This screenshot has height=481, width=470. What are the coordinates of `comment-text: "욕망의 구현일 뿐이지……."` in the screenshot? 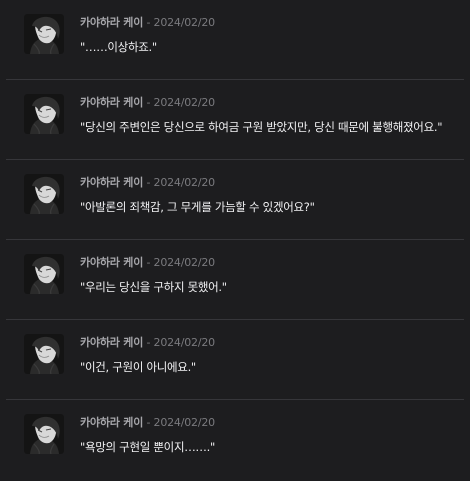 It's located at (147, 447).